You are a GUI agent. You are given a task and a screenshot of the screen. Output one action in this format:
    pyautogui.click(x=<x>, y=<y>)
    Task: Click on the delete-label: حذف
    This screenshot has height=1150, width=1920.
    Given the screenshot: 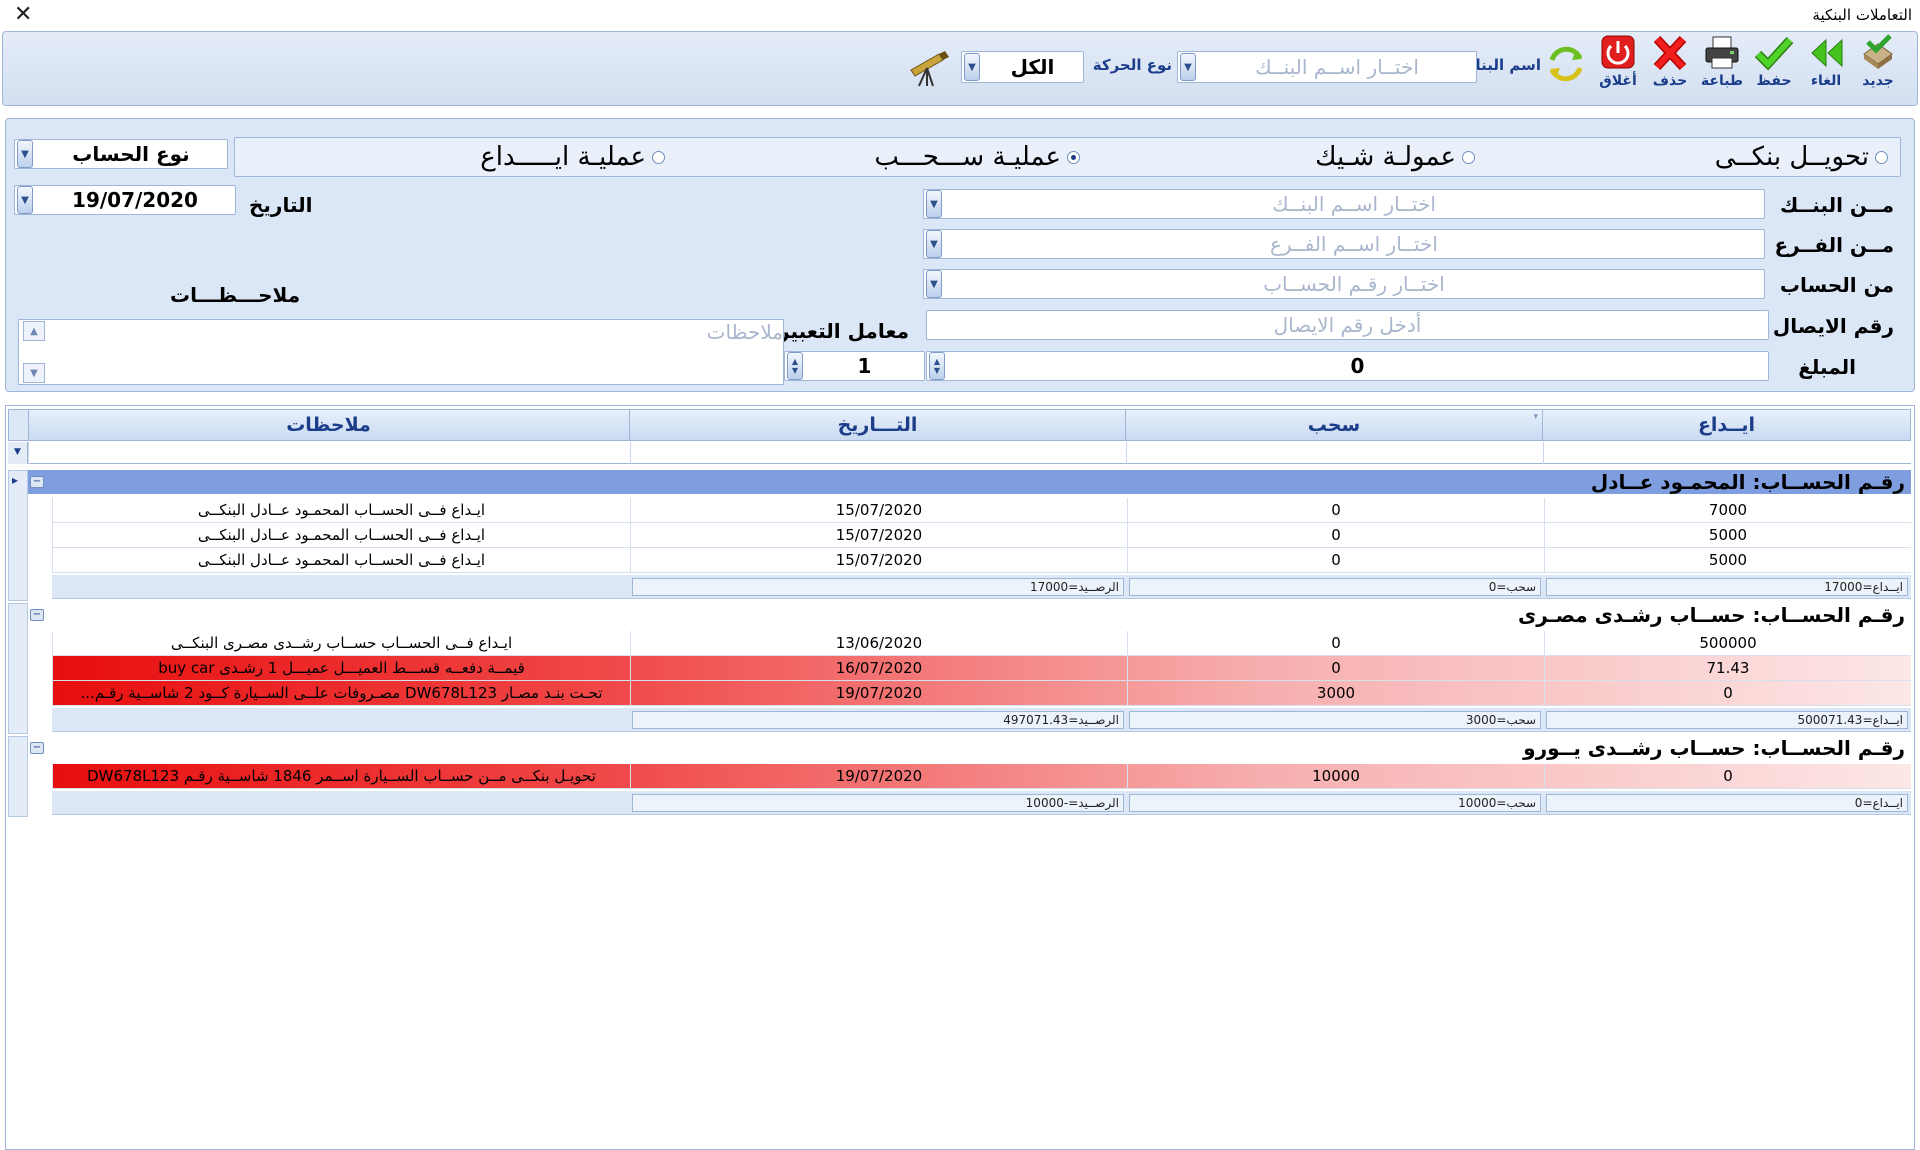 What is the action you would take?
    pyautogui.click(x=1670, y=81)
    